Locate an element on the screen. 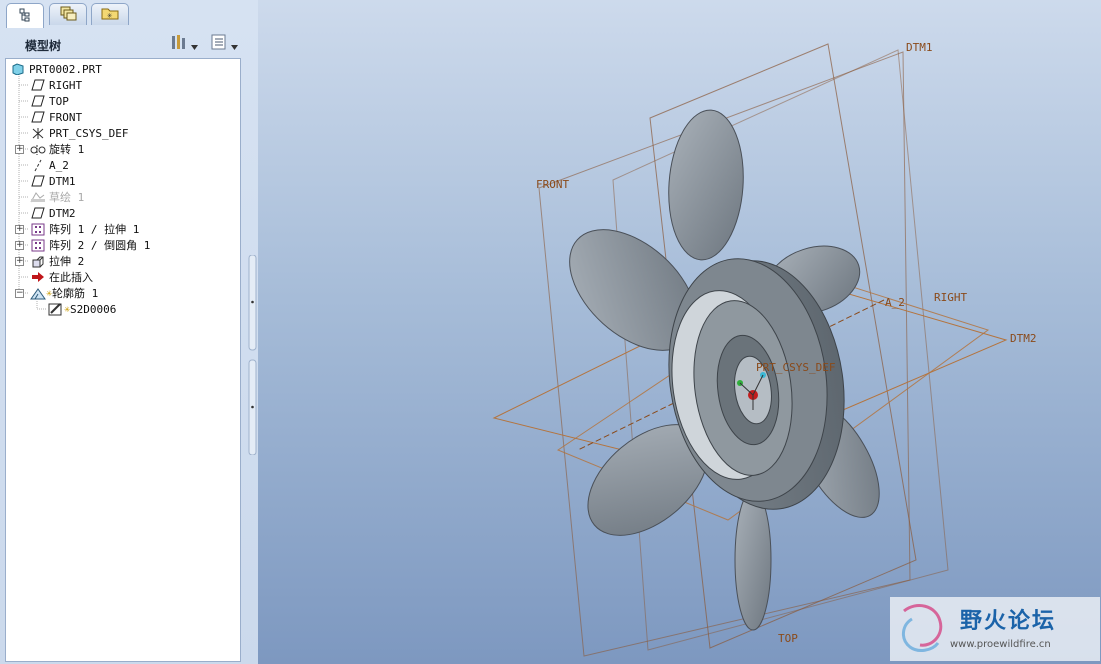 The image size is (1101, 664). tree-item-insert-here: 在此插入 is located at coordinates (61, 277).